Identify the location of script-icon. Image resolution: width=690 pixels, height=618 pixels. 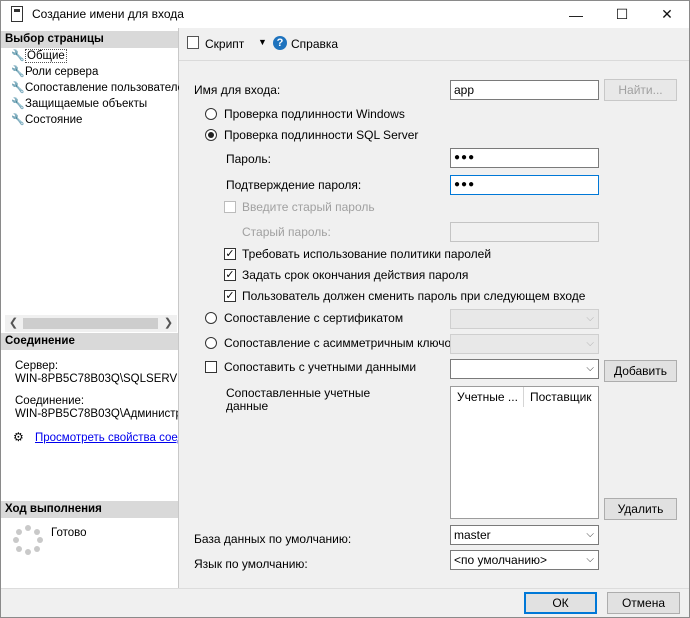
(193, 42).